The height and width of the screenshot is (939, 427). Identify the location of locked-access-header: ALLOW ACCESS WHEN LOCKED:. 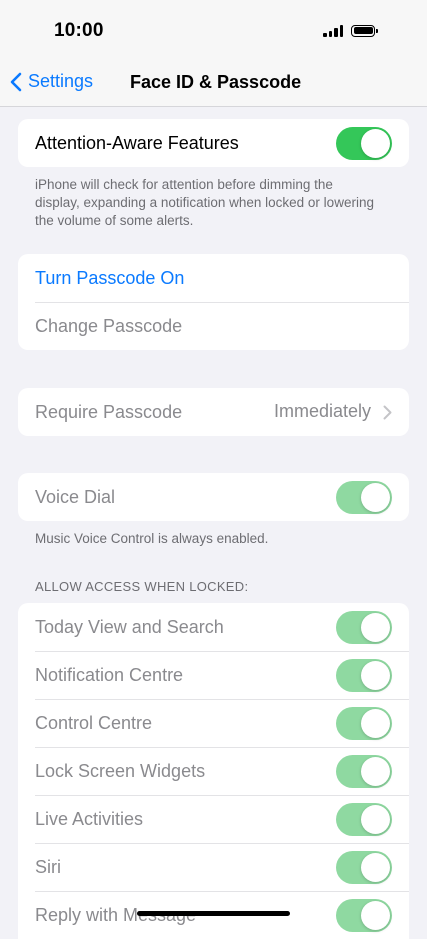
(142, 586).